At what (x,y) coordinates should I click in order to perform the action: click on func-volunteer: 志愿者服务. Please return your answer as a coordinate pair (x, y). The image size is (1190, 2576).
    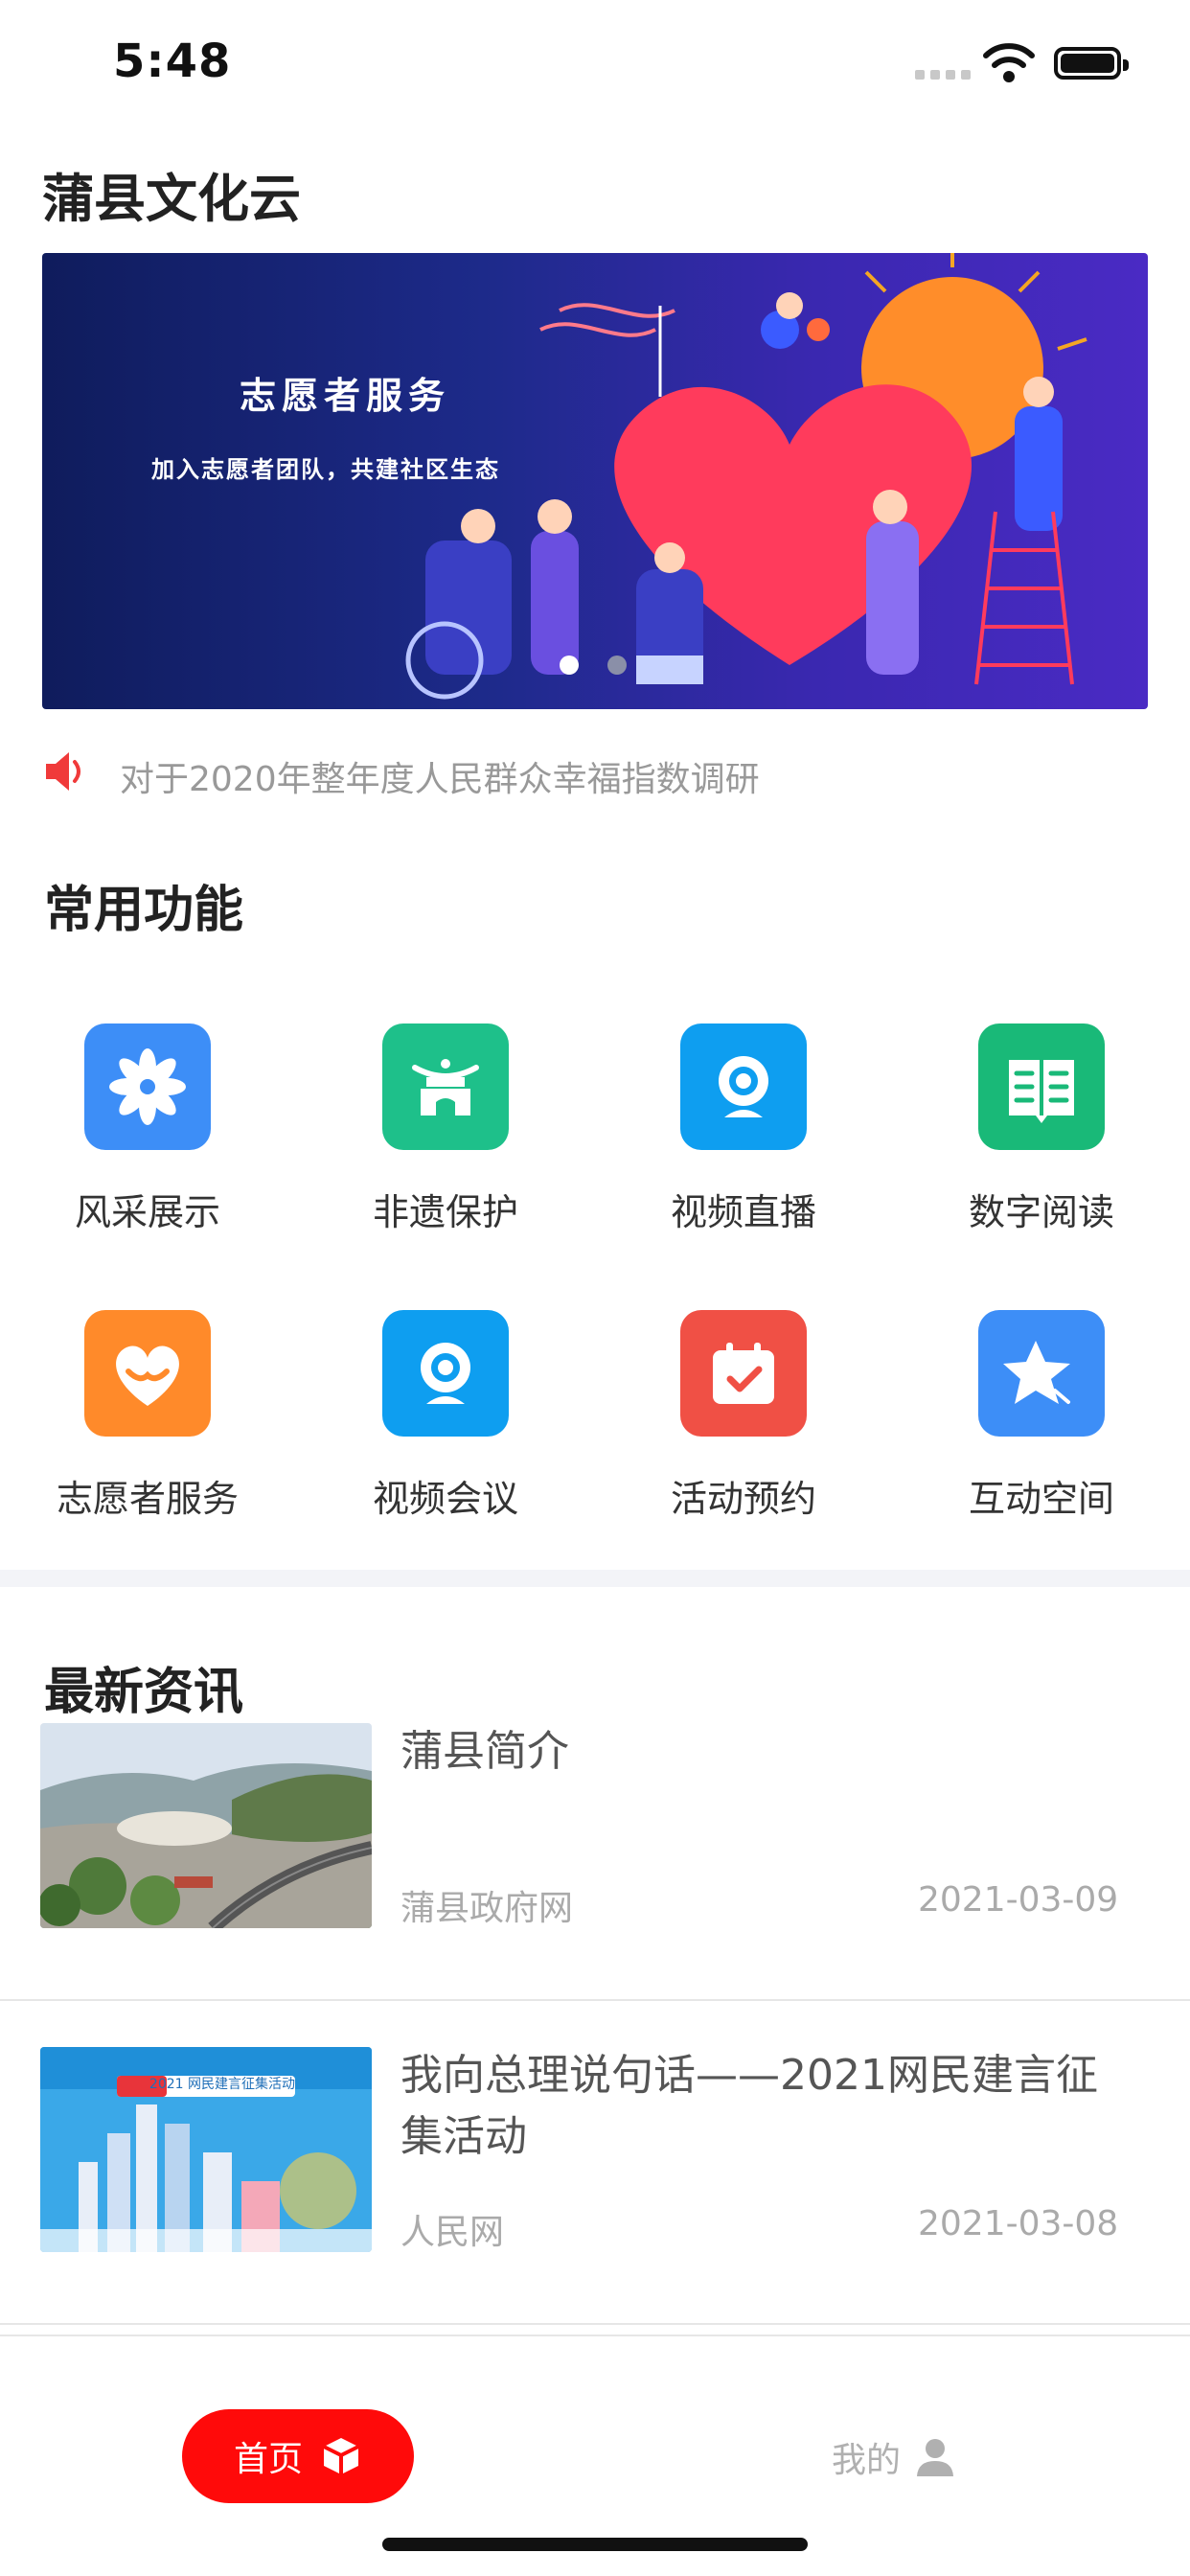
    Looking at the image, I should click on (148, 1416).